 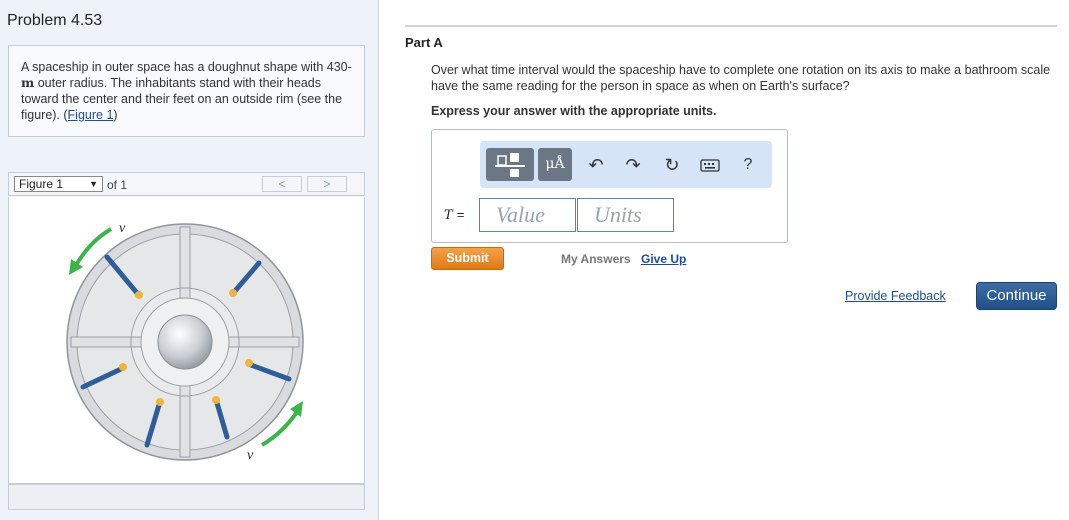 What do you see at coordinates (895, 296) in the screenshot?
I see `provide-feedback-link: Provide Feedback` at bounding box center [895, 296].